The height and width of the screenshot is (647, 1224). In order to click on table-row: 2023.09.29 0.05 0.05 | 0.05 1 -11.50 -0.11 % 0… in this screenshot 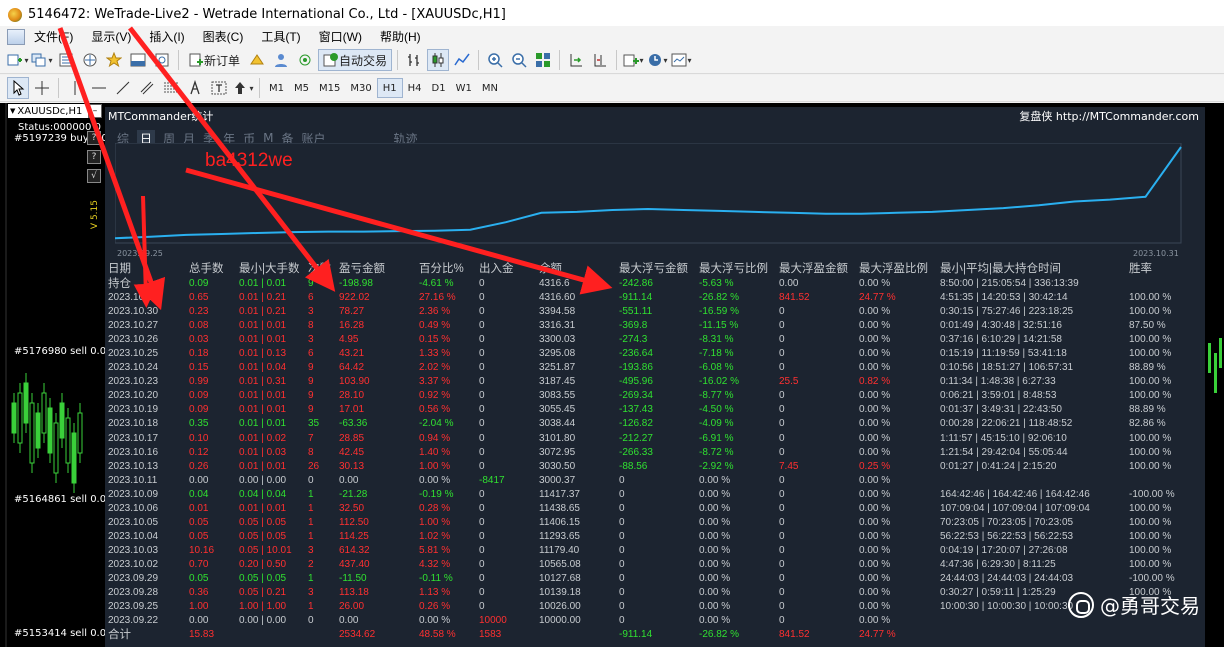, I will do `click(653, 579)`.